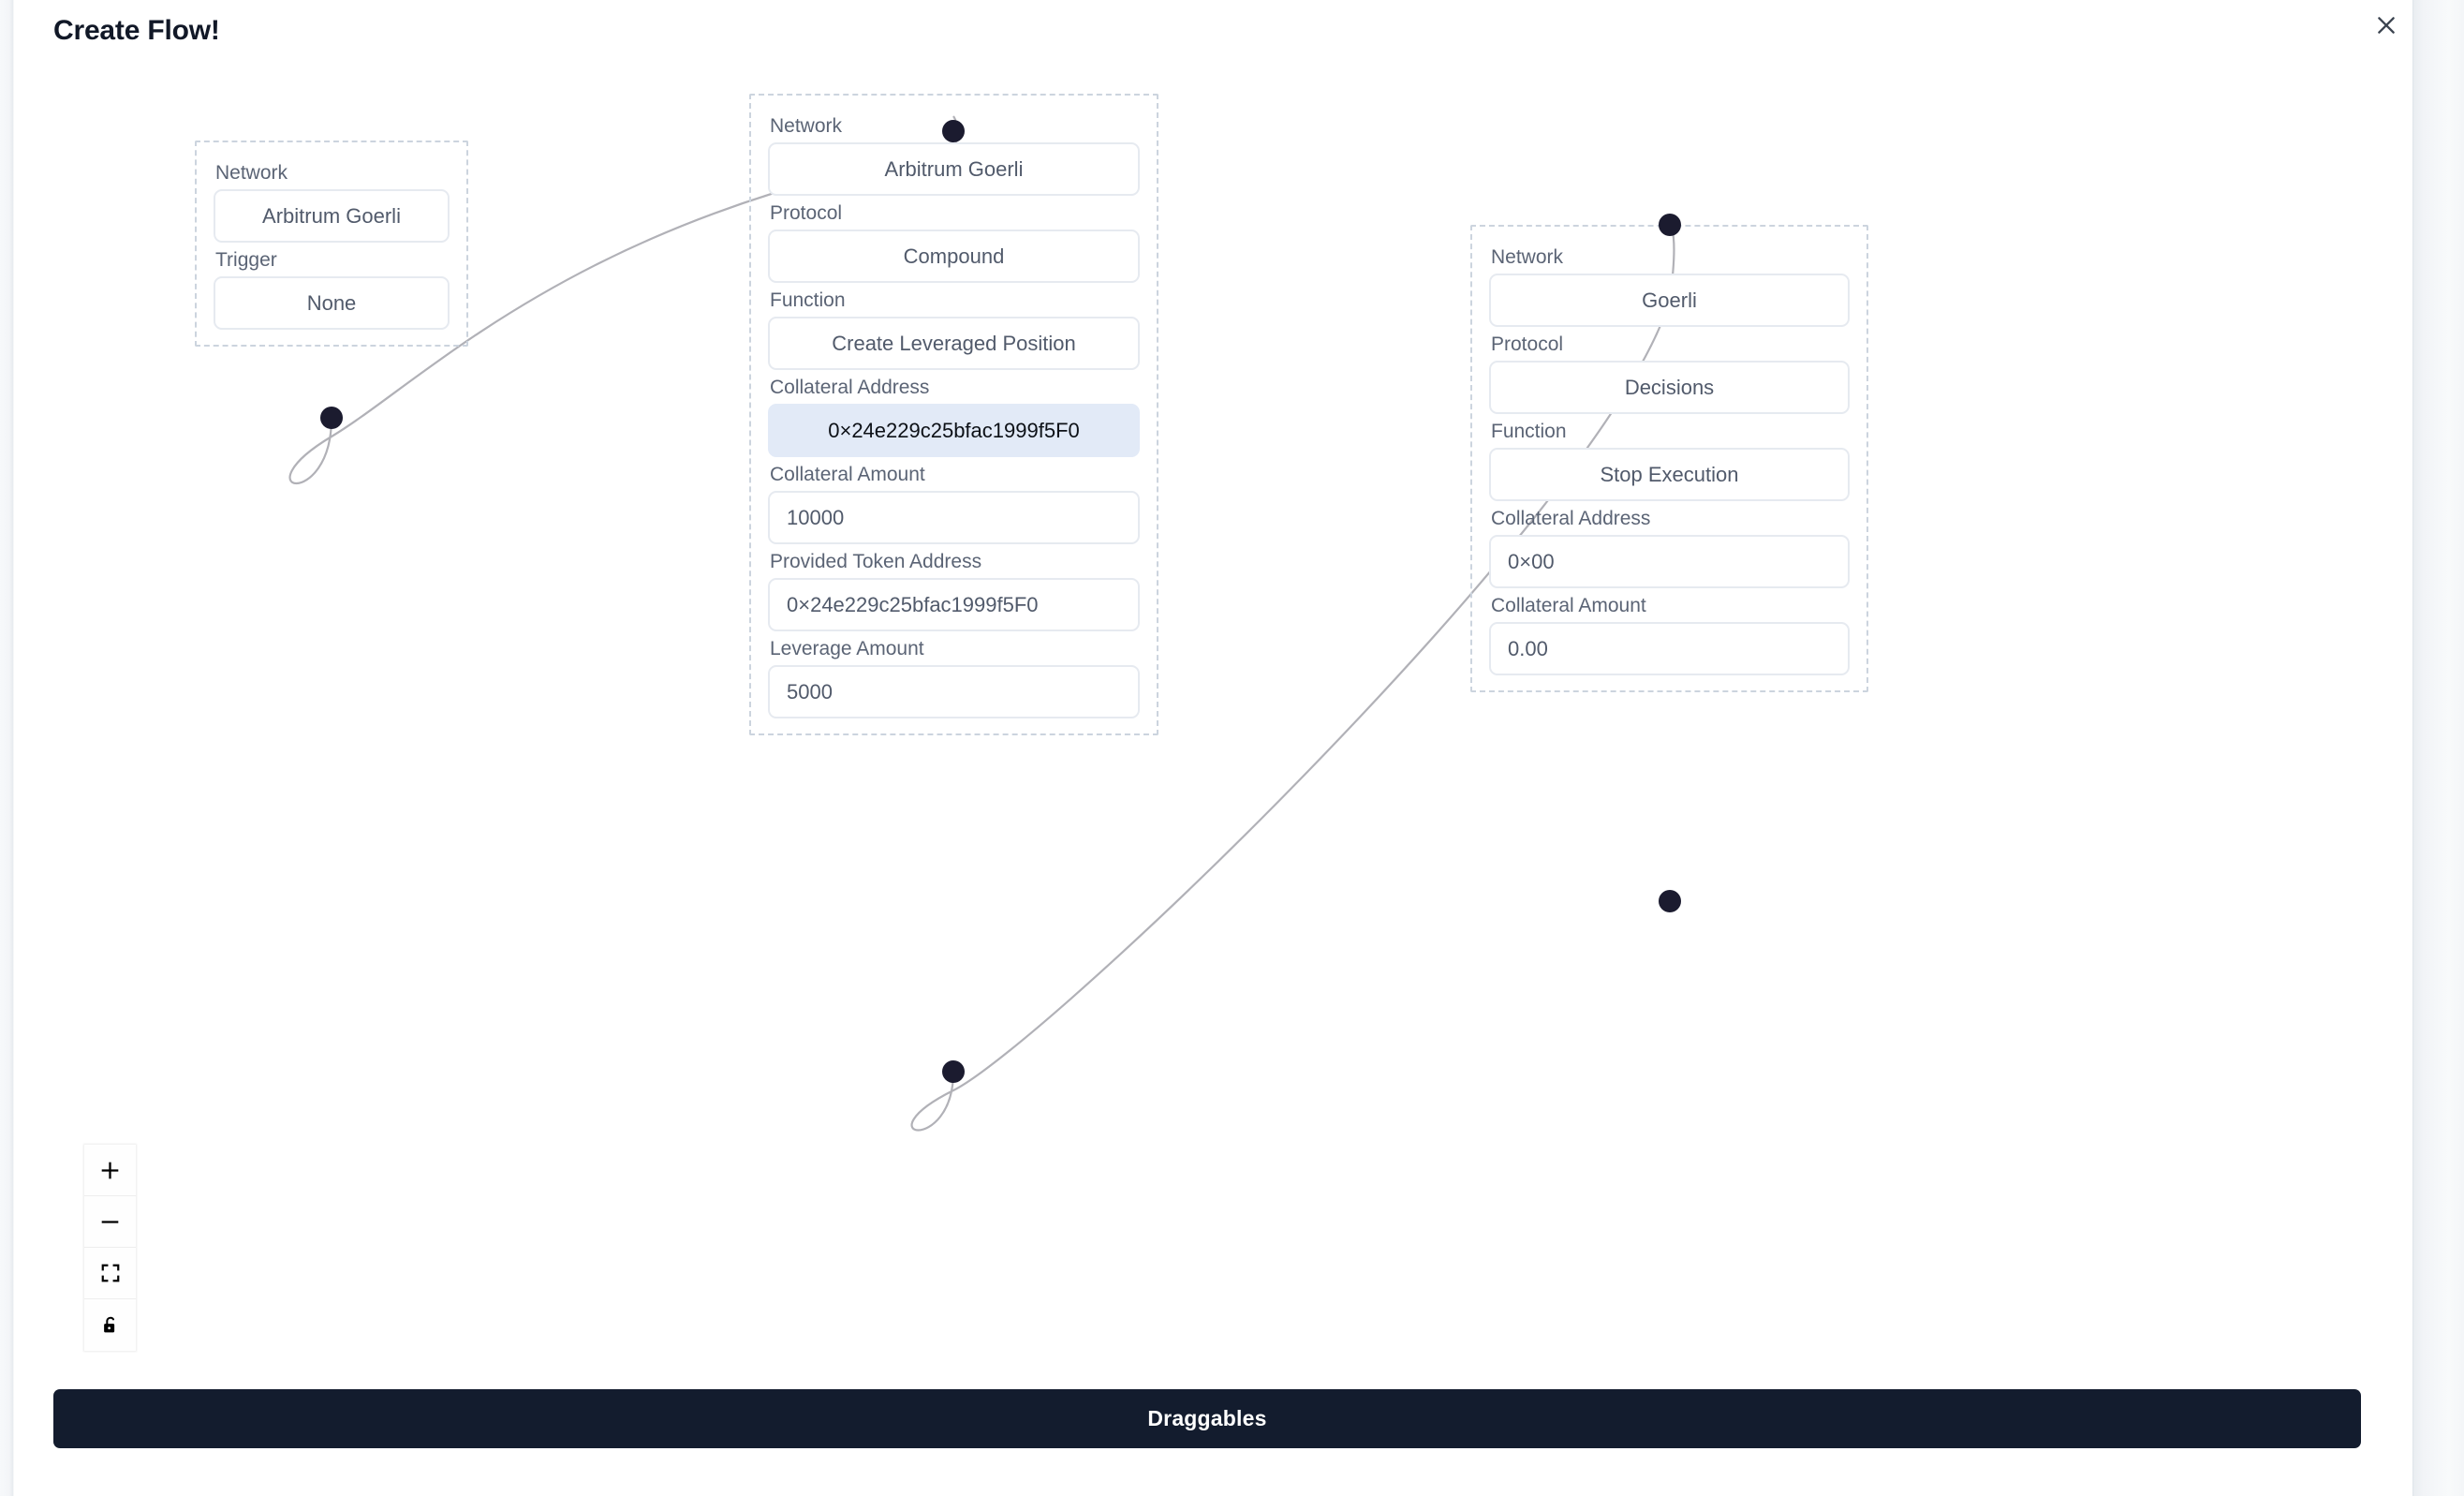  Describe the element at coordinates (954, 257) in the screenshot. I see `field-value: Compound` at that location.